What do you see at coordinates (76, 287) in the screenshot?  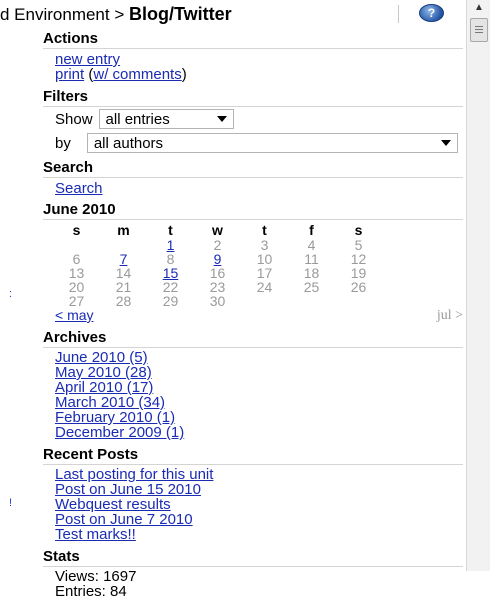 I see `calendar-day: 20` at bounding box center [76, 287].